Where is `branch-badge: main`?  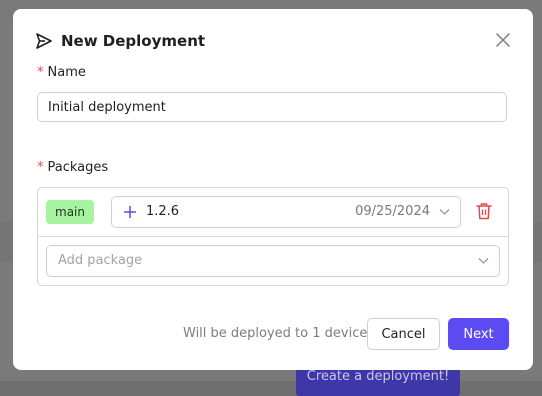 branch-badge: main is located at coordinates (70, 212).